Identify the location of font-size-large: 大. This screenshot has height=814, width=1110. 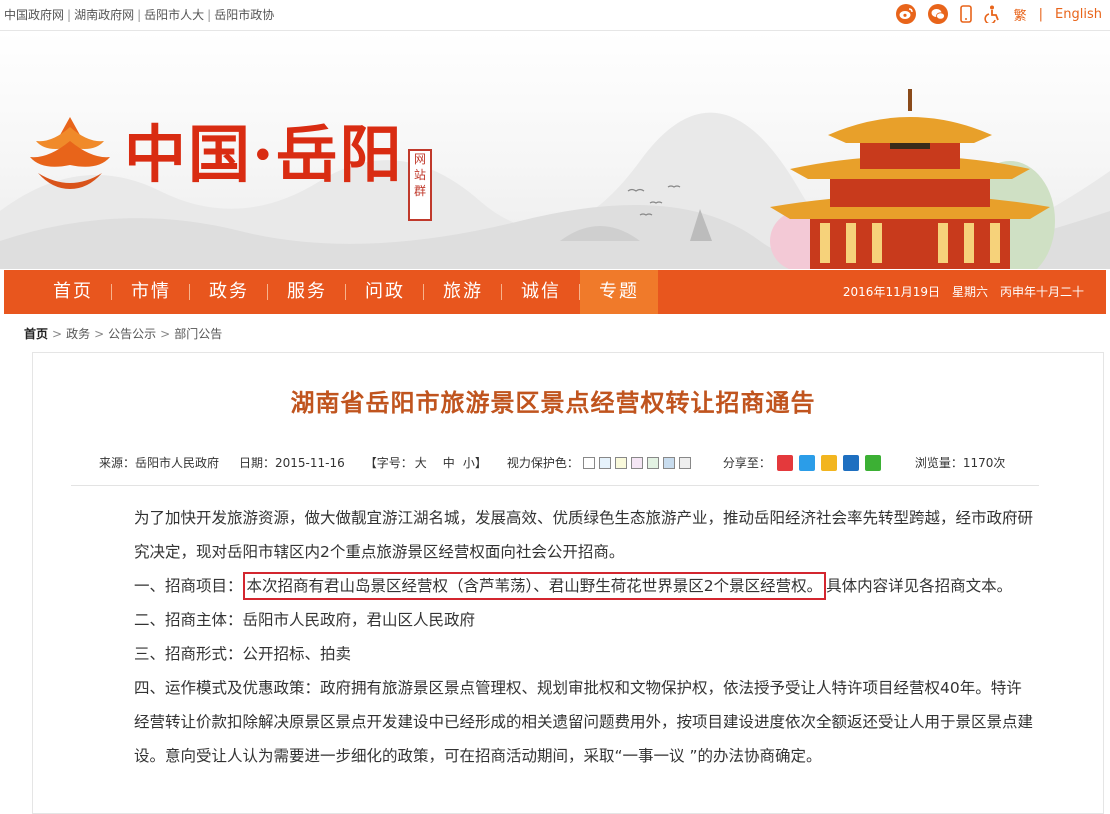
(421, 462).